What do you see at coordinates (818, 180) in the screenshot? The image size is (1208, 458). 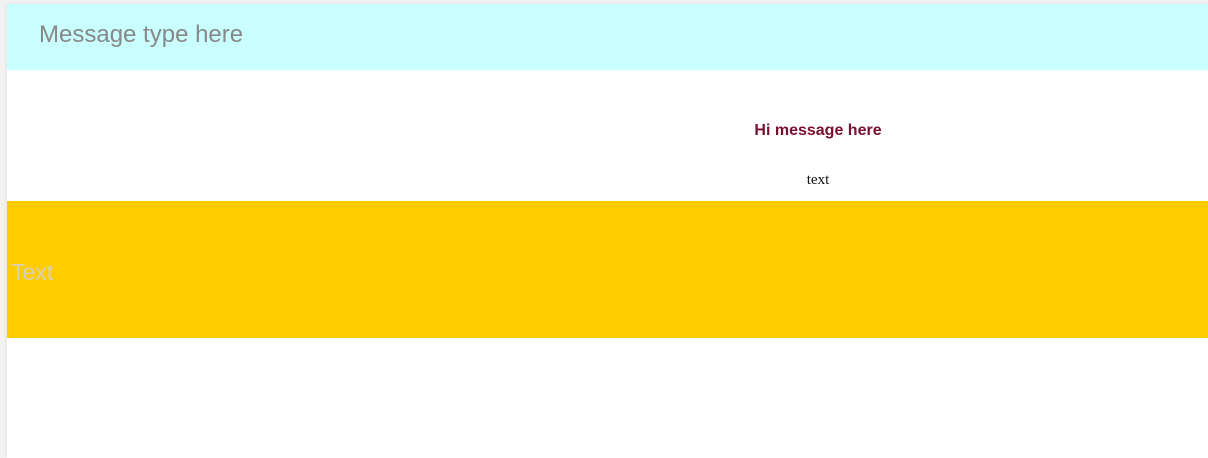 I see `body-text: text` at bounding box center [818, 180].